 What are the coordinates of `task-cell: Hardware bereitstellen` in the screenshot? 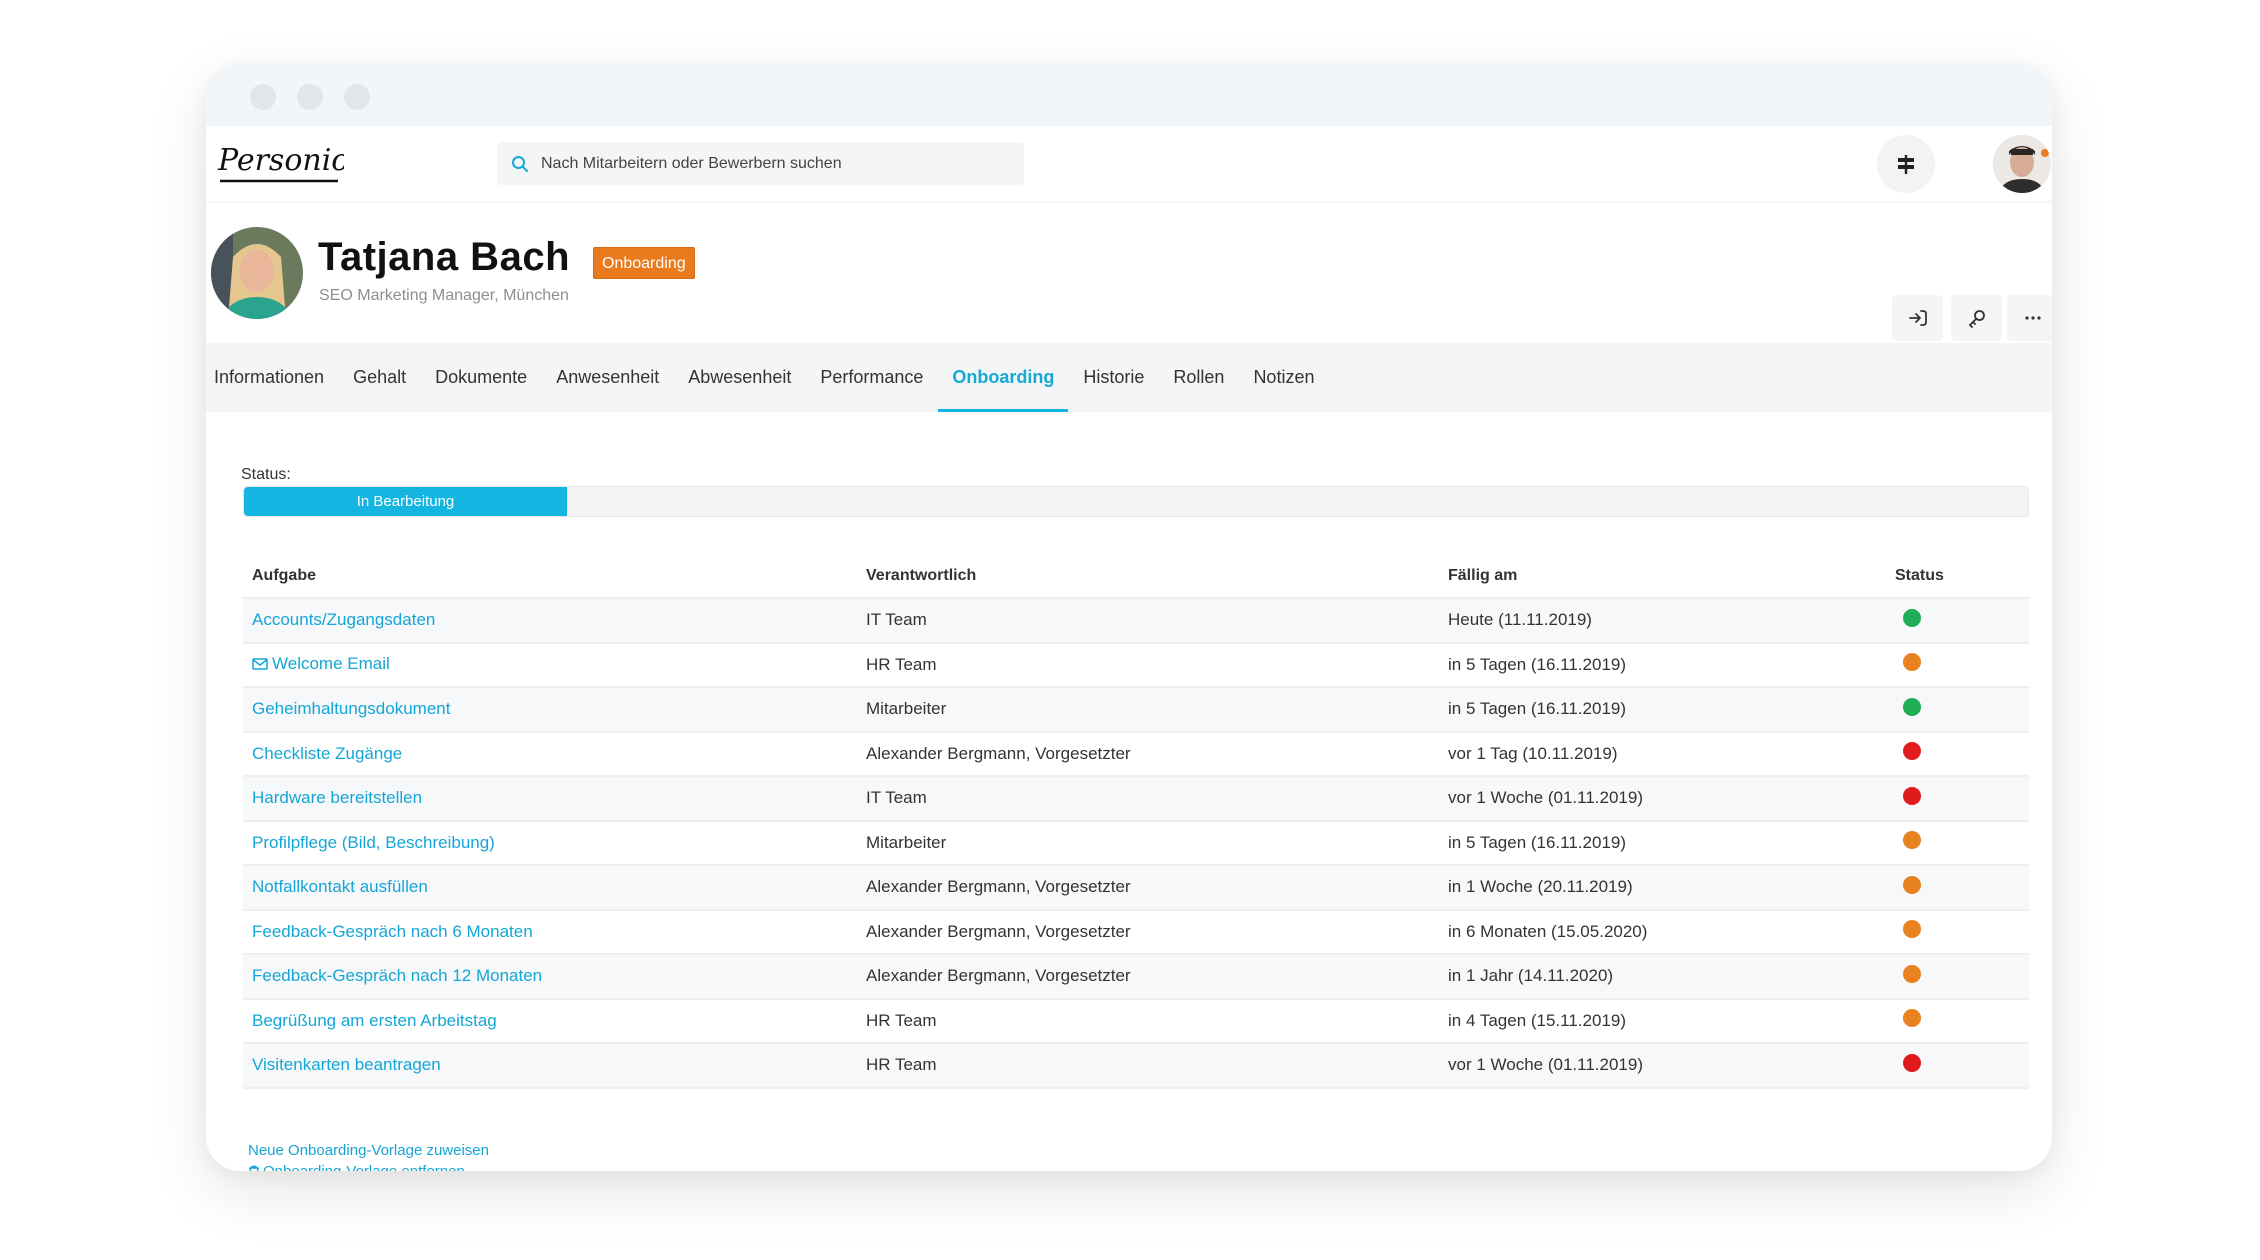 It's located at (554, 799).